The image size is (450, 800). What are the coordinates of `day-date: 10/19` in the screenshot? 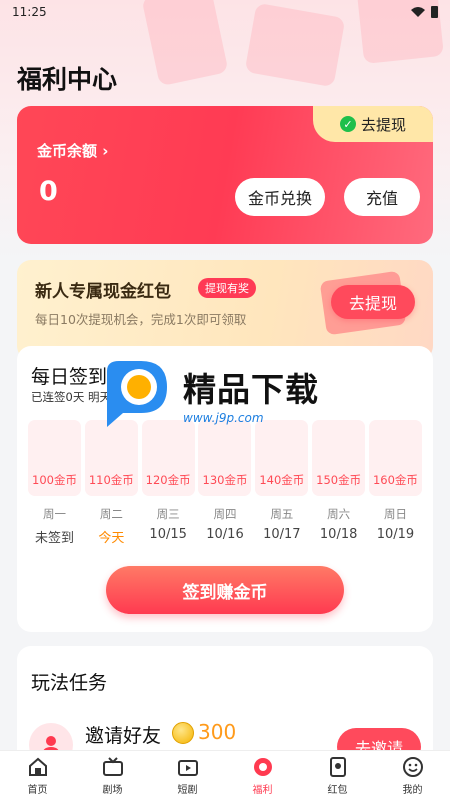 It's located at (395, 534).